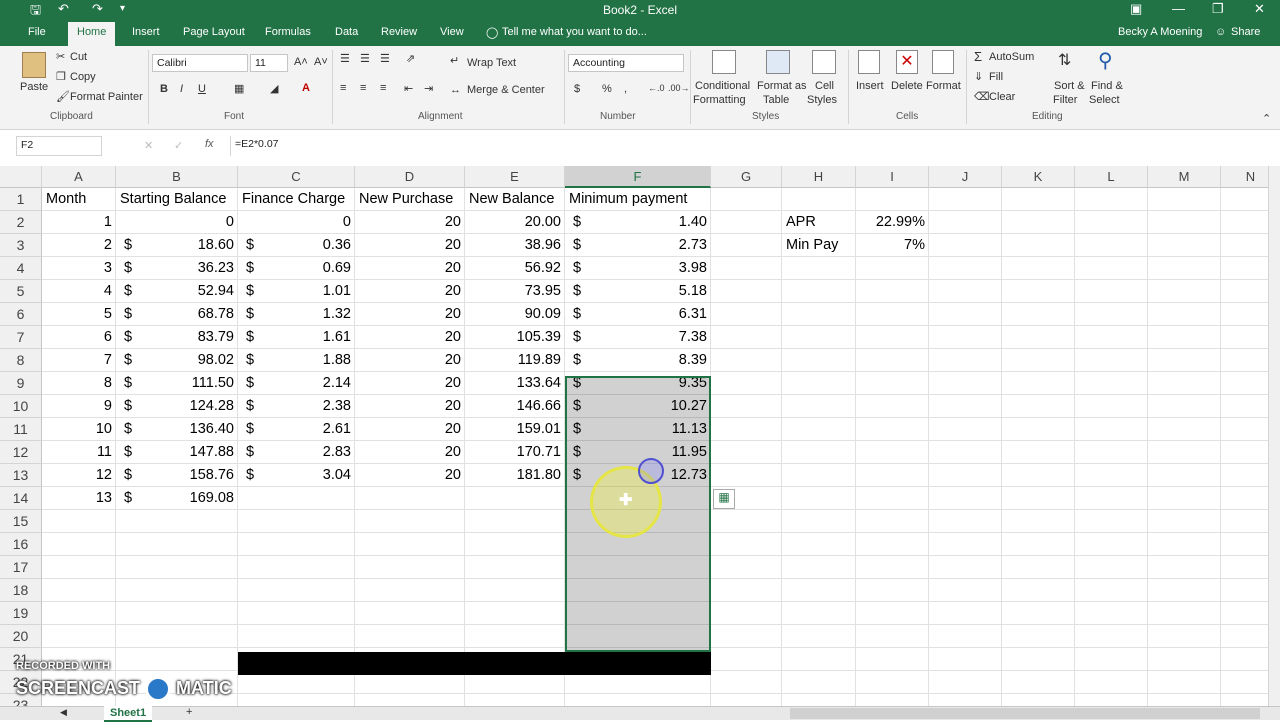  Describe the element at coordinates (106, 97) in the screenshot. I see `format-painter-button: Format Painter` at that location.